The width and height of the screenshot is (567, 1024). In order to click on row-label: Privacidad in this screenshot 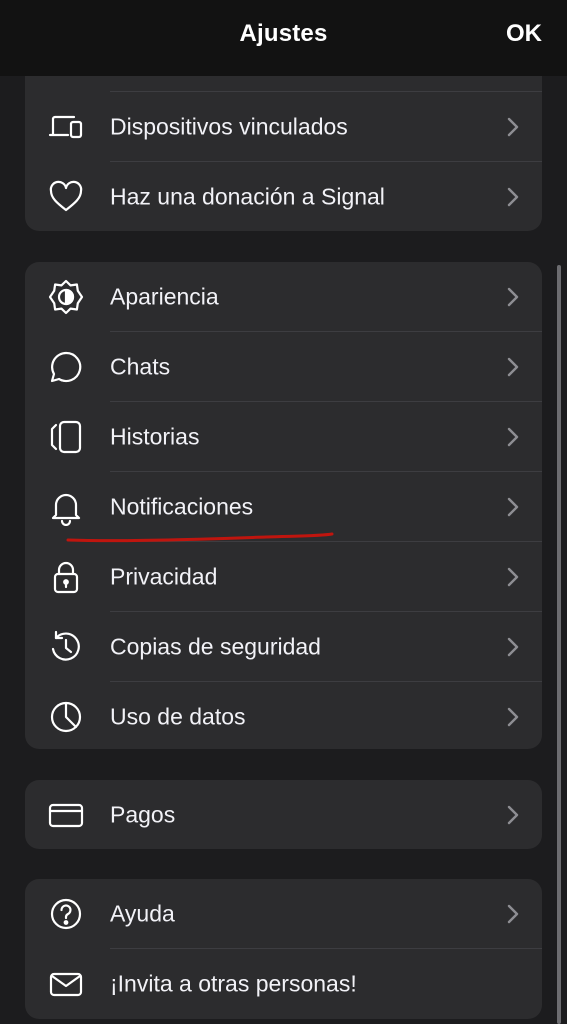, I will do `click(164, 576)`.